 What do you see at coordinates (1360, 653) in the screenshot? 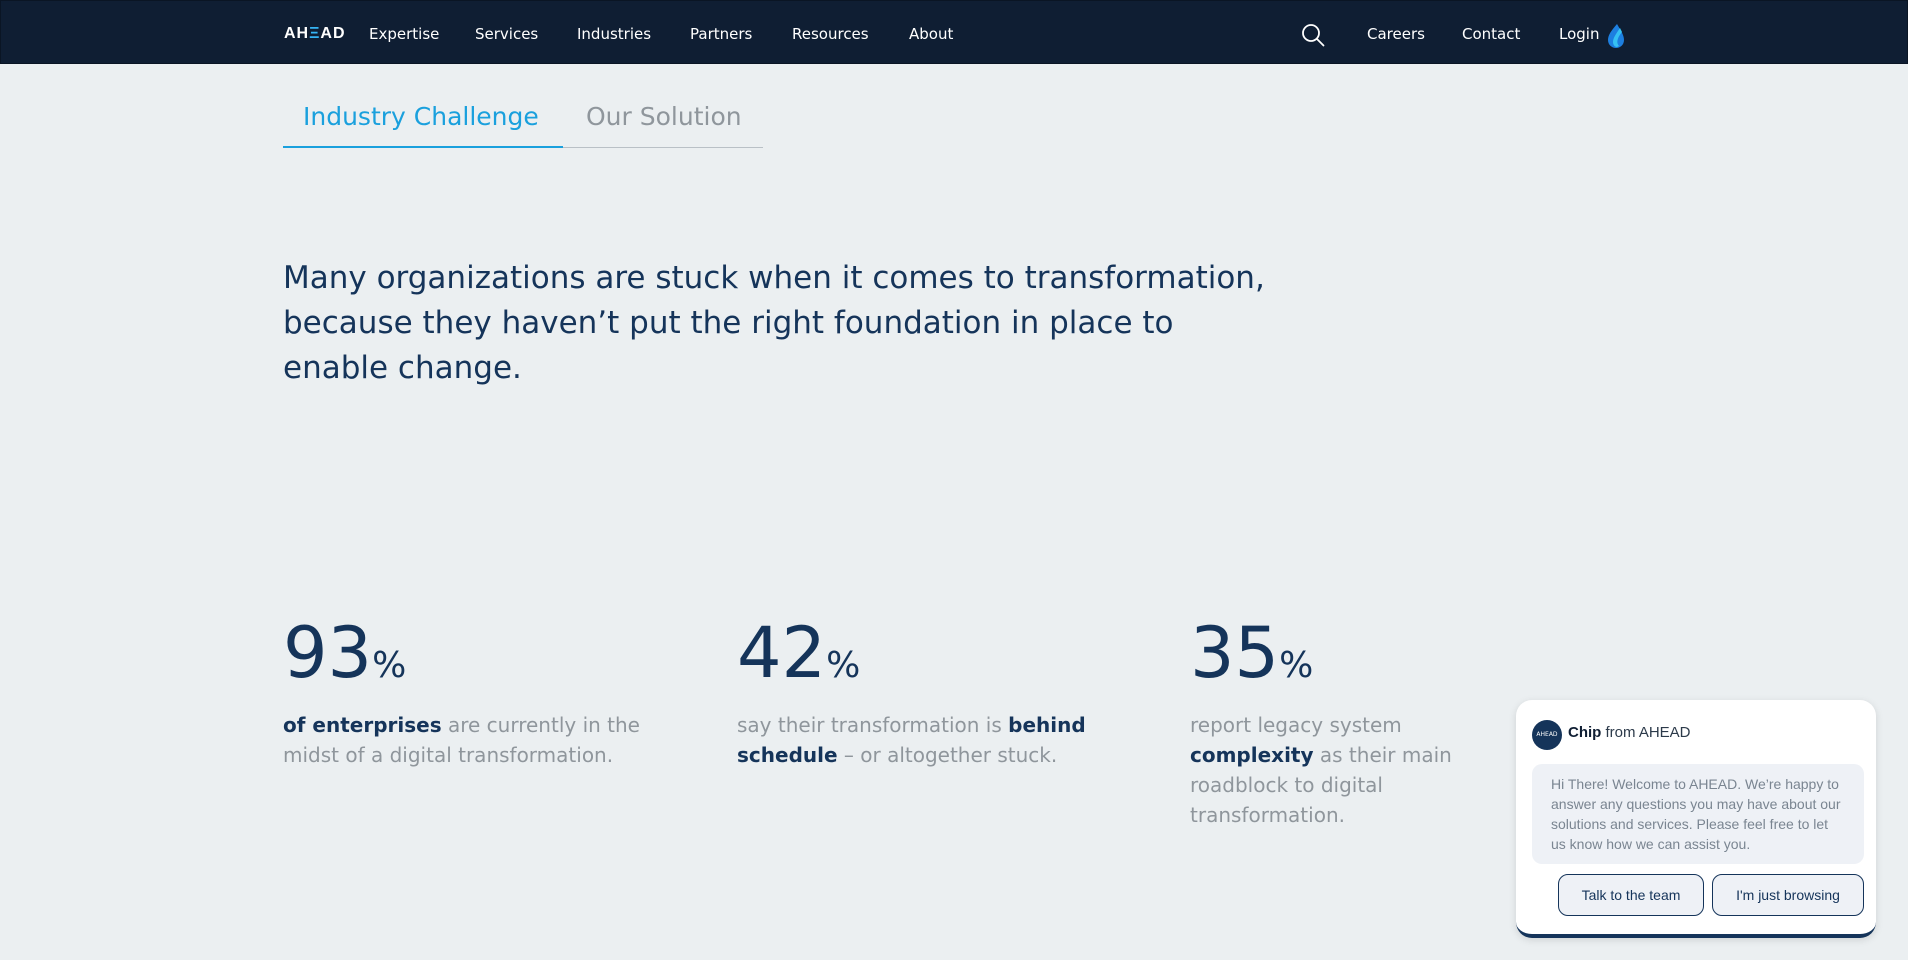
I see `stat-value: 35%` at bounding box center [1360, 653].